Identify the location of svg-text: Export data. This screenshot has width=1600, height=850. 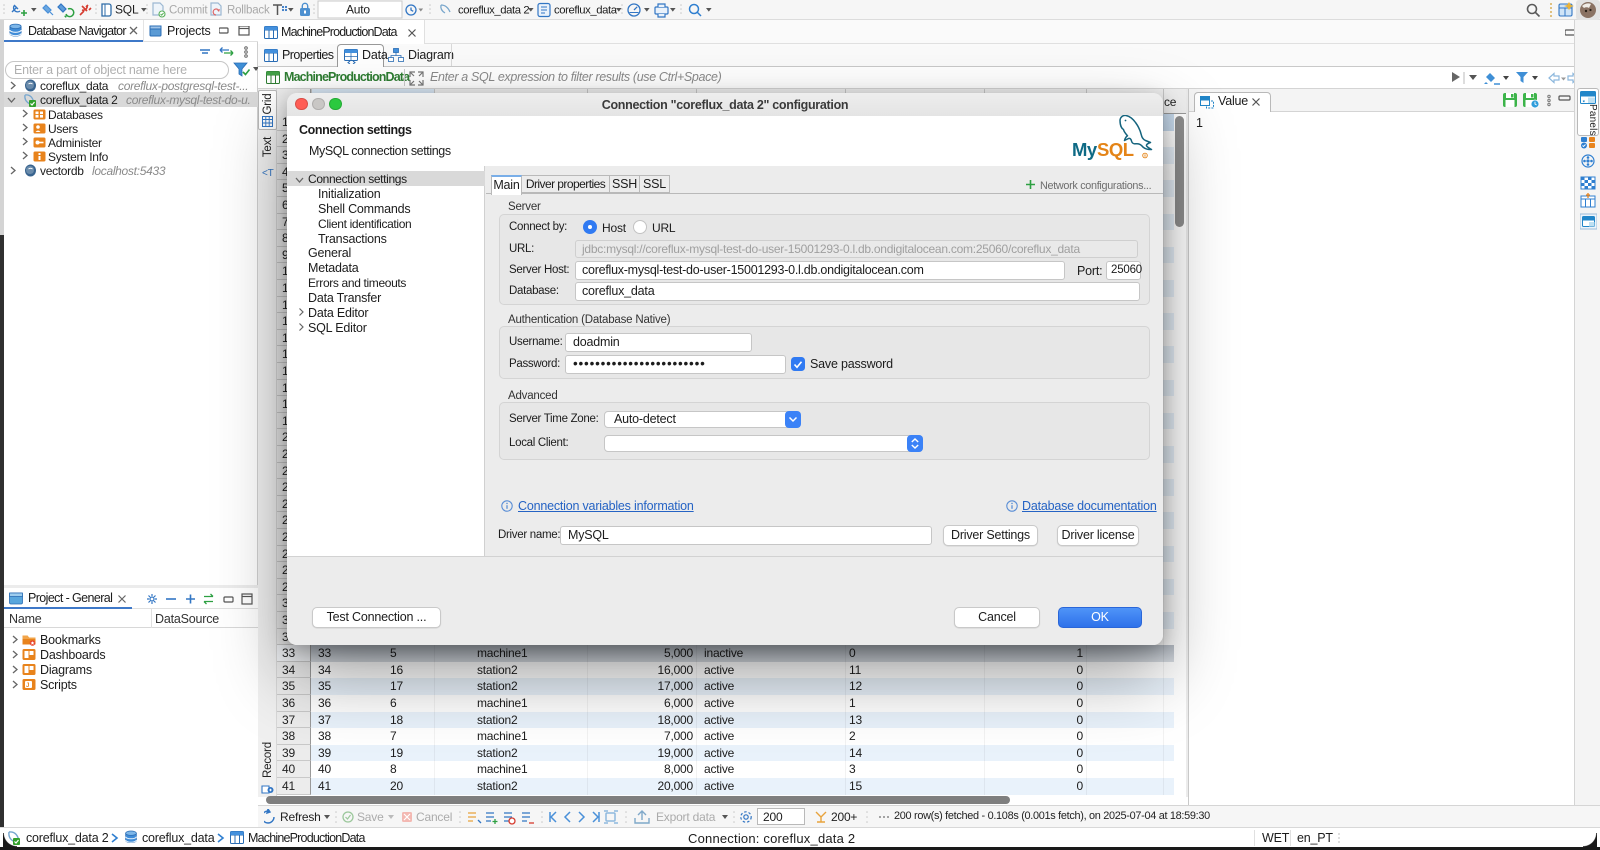
(686, 817).